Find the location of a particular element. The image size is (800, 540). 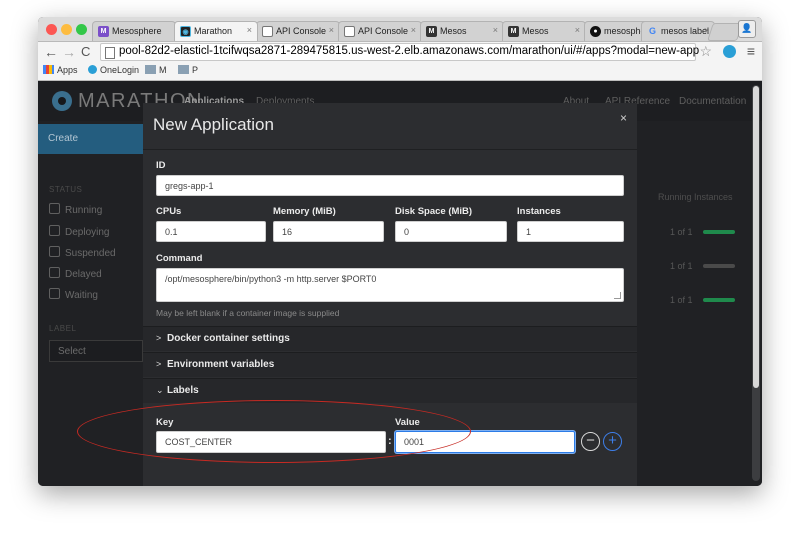

environment-variables-section: > Environment variables is located at coordinates (390, 364).